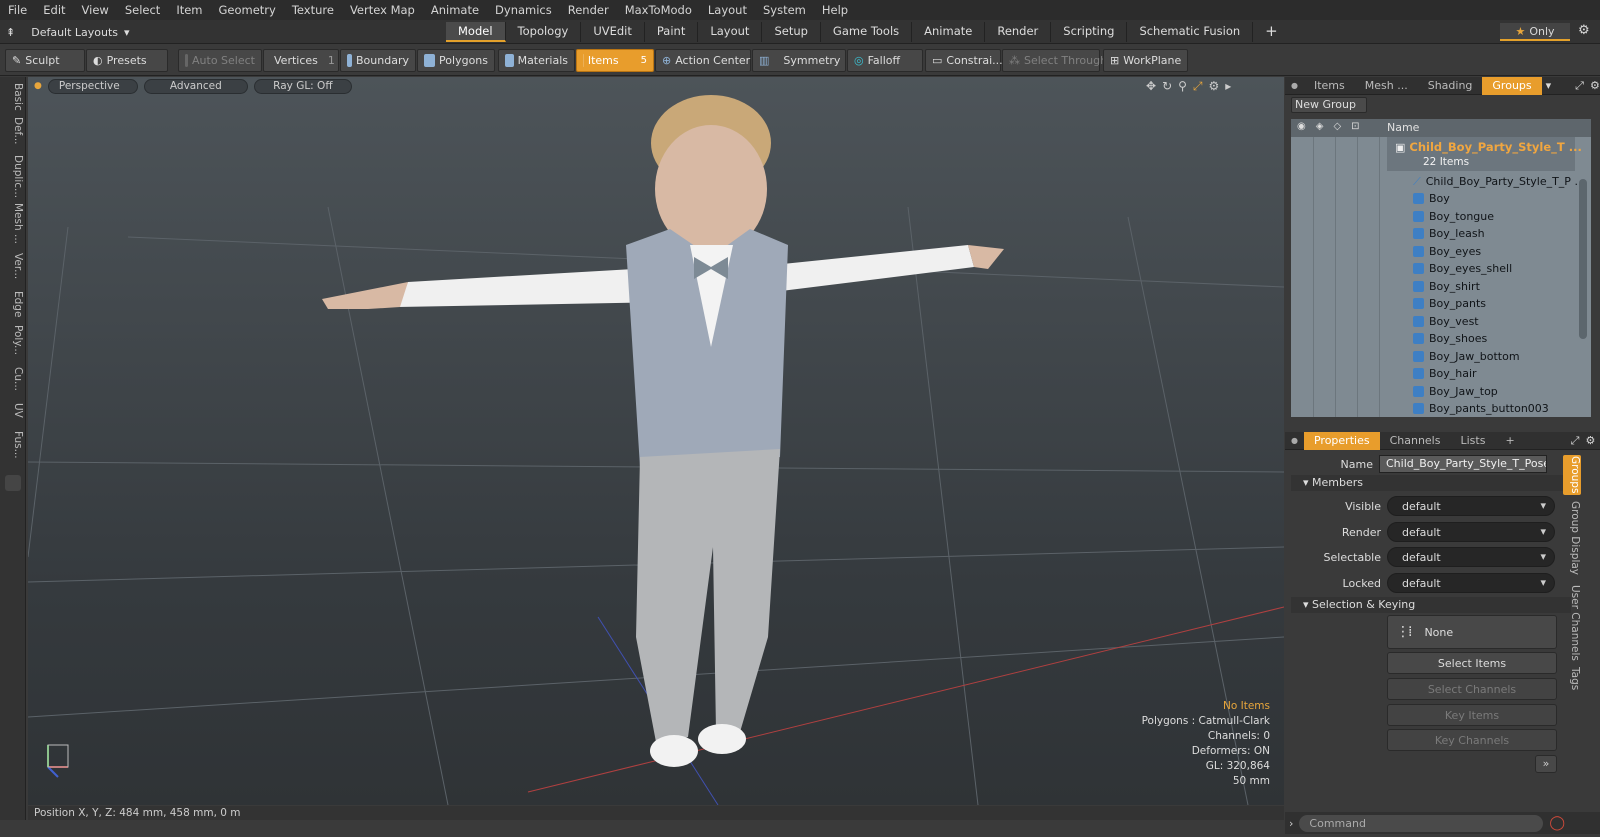 The width and height of the screenshot is (1600, 837). Describe the element at coordinates (615, 60) in the screenshot. I see `items-button: Items 5` at that location.